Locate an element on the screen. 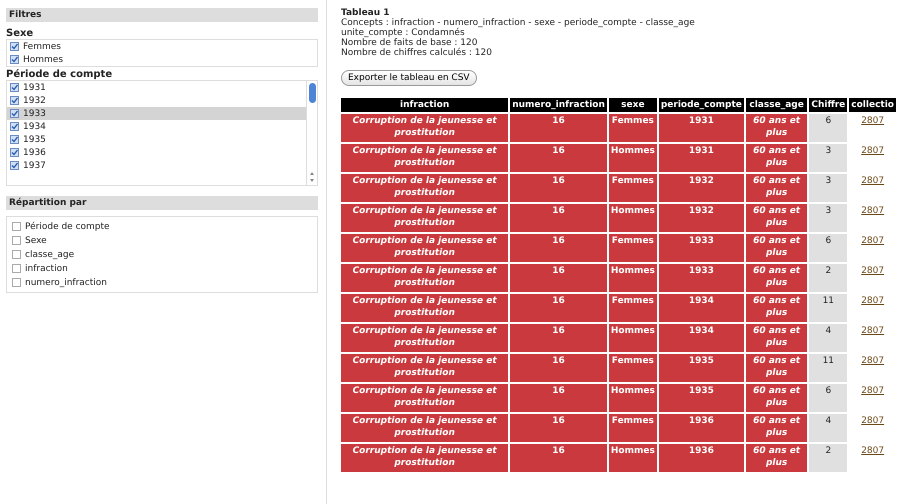 This screenshot has height=504, width=898. column-header: sexe is located at coordinates (632, 105).